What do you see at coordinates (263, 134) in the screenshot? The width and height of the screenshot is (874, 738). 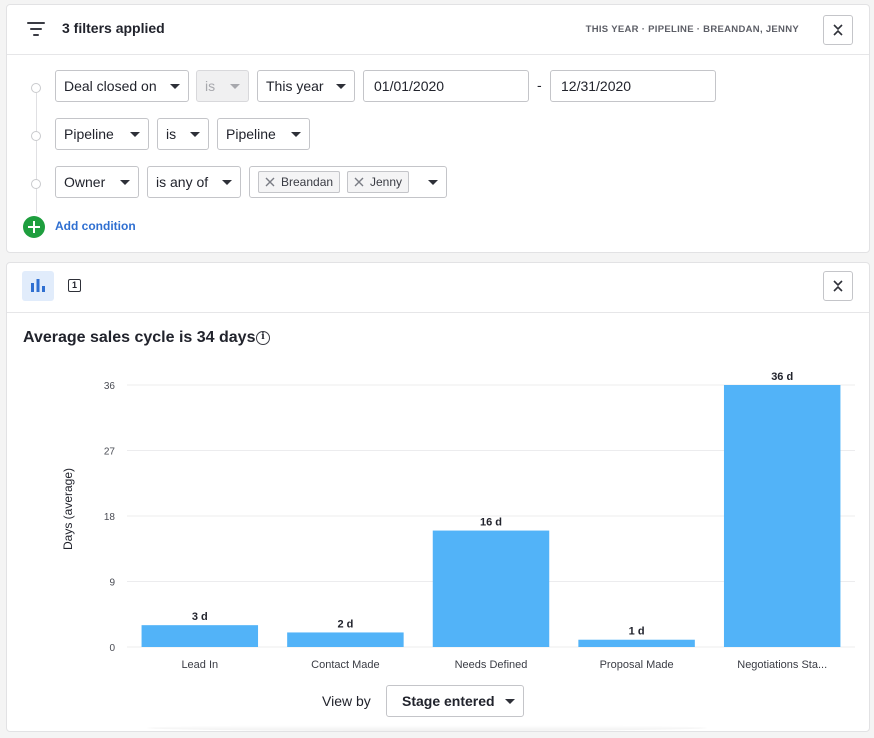 I see `condition-2-value-select: Pipeline` at bounding box center [263, 134].